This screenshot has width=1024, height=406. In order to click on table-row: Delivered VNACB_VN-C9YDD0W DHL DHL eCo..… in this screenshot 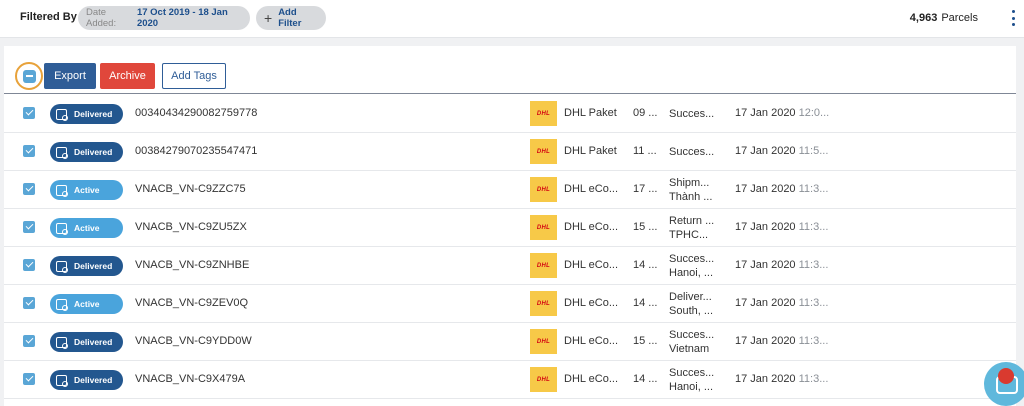, I will do `click(510, 342)`.